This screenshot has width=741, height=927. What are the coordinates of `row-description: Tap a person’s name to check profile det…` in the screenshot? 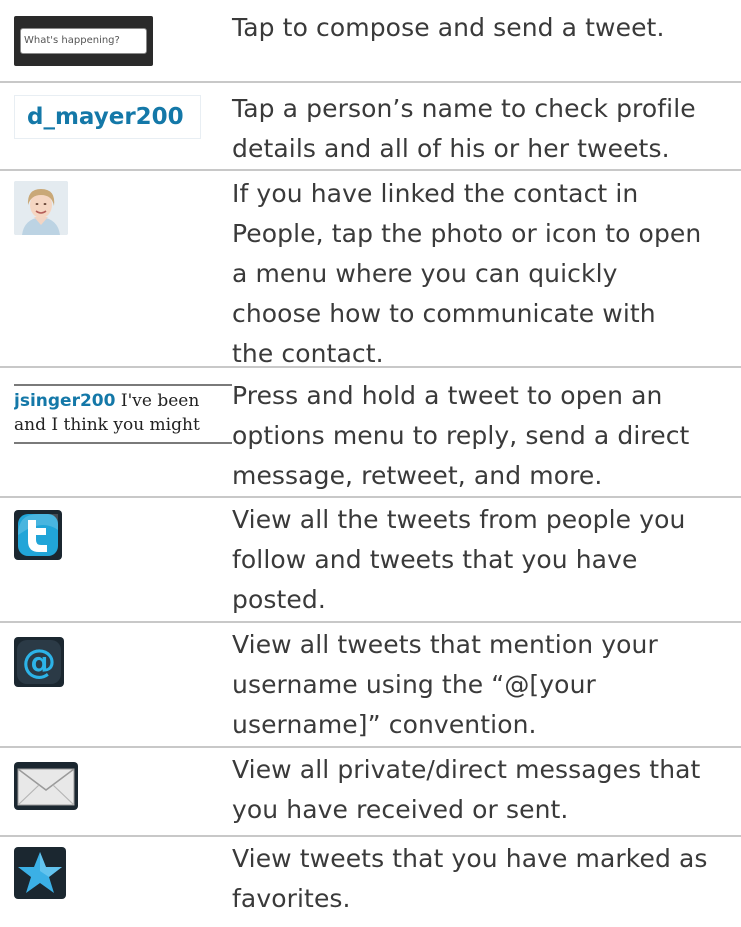 It's located at (464, 128).